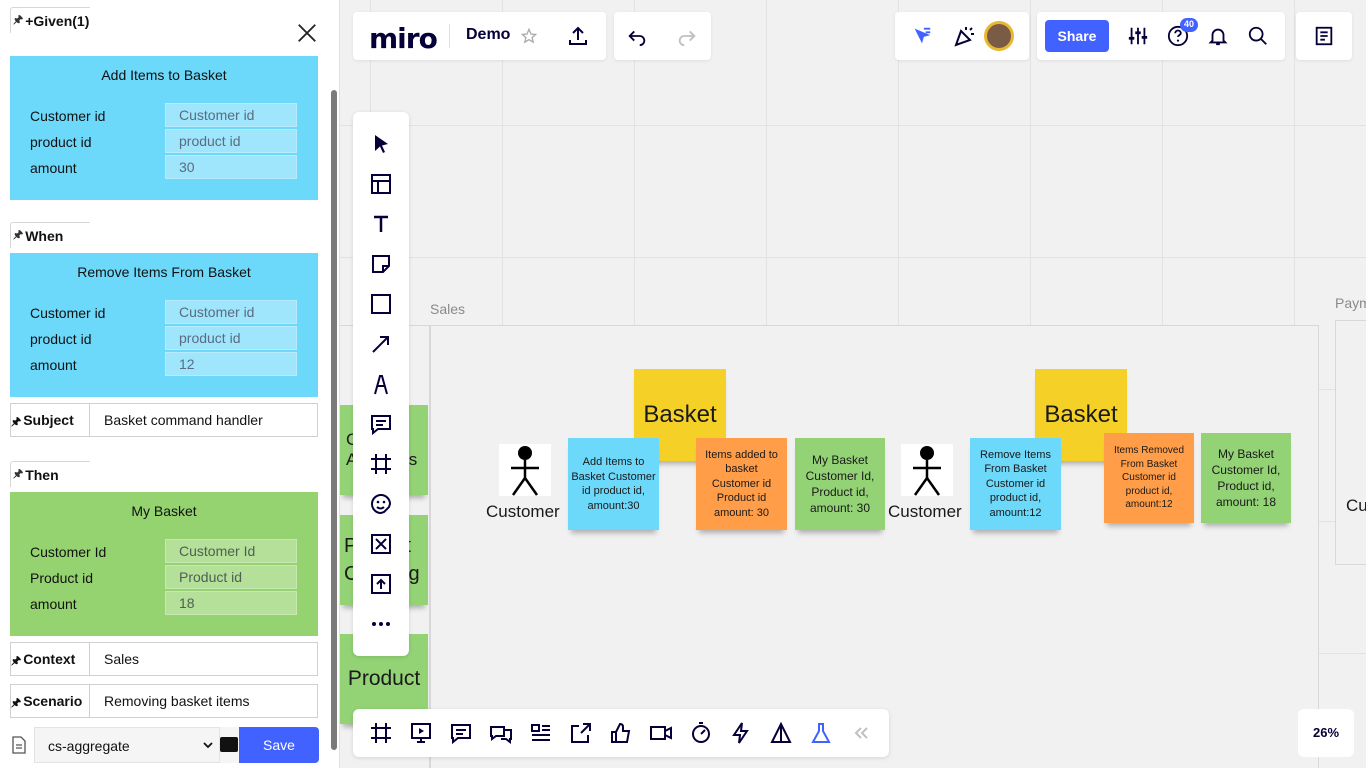  Describe the element at coordinates (203, 420) in the screenshot. I see `subject-input: Basket command handler` at that location.